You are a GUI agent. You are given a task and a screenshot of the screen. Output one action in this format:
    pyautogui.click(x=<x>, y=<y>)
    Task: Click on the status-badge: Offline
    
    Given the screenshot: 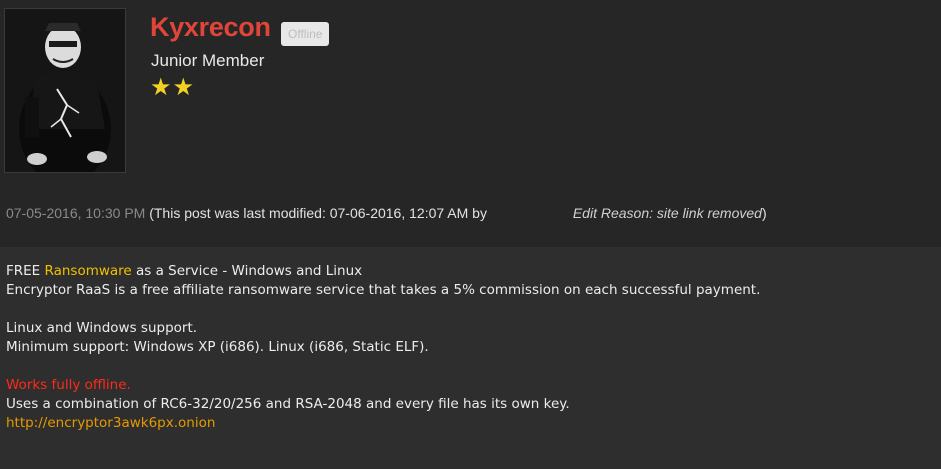 What is the action you would take?
    pyautogui.click(x=305, y=34)
    